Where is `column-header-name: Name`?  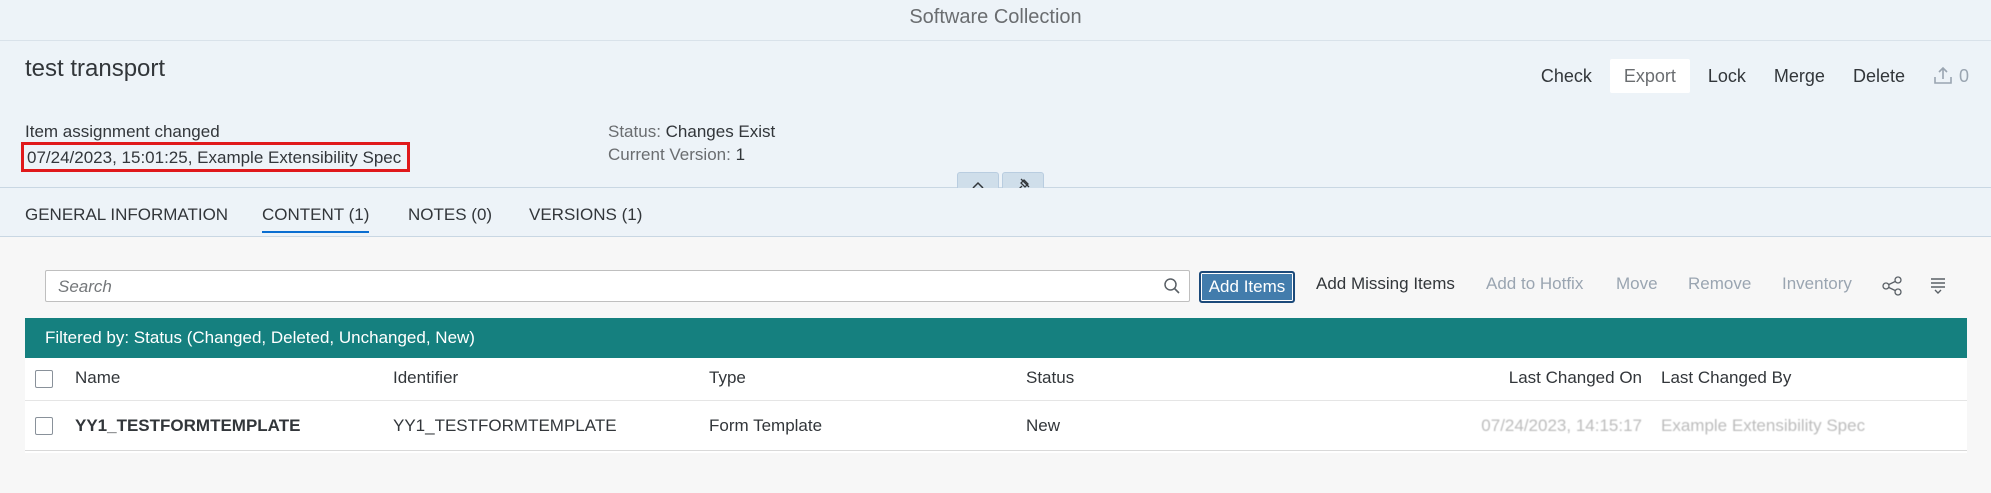
column-header-name: Name is located at coordinates (97, 378).